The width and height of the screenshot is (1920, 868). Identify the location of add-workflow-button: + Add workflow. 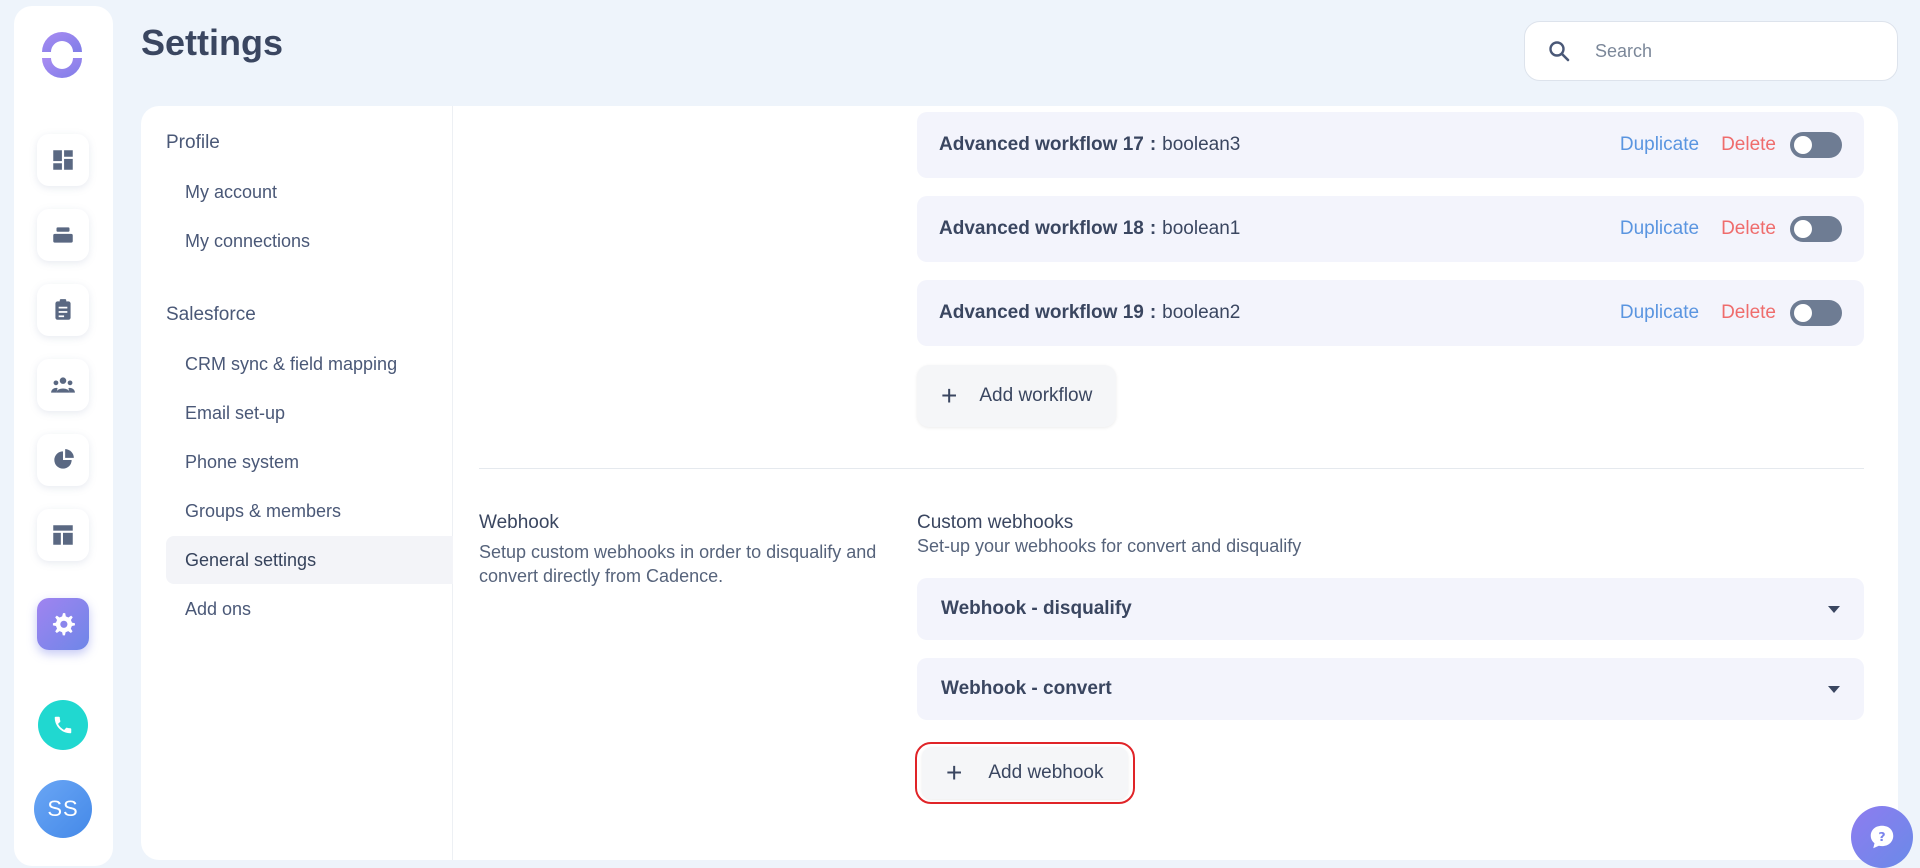
(1017, 396).